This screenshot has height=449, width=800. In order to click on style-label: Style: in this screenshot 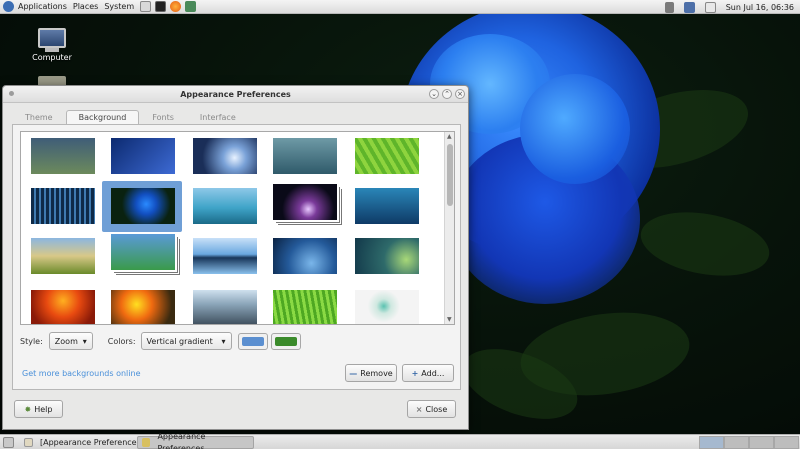, I will do `click(31, 341)`.